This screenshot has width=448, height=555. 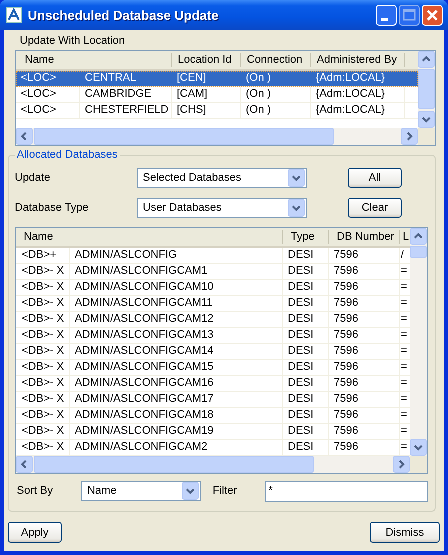 What do you see at coordinates (213, 416) in the screenshot?
I see `list-row: <DB>- X ADMIN/ASLCONFIGCAM18 DESI 7596 =` at bounding box center [213, 416].